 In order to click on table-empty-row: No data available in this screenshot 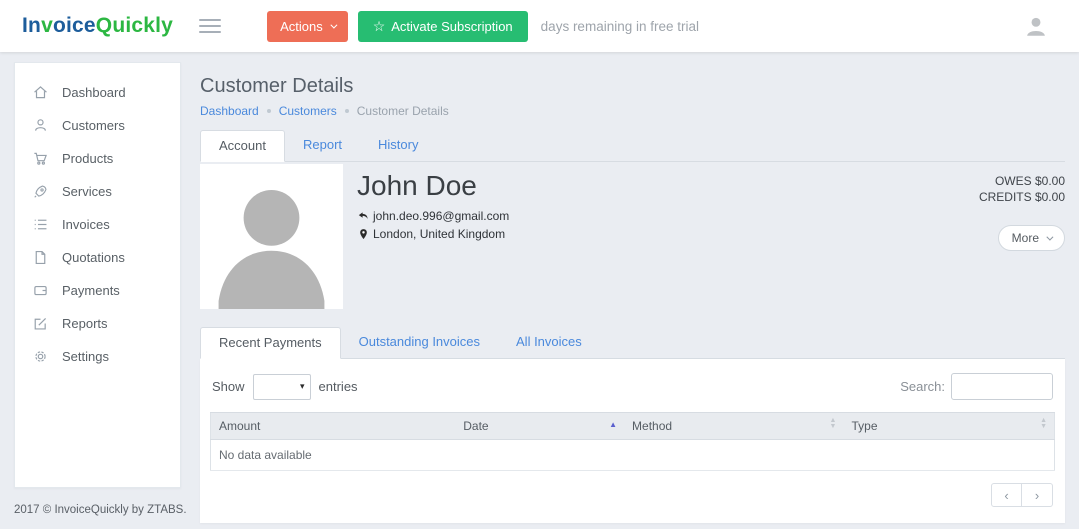, I will do `click(632, 455)`.